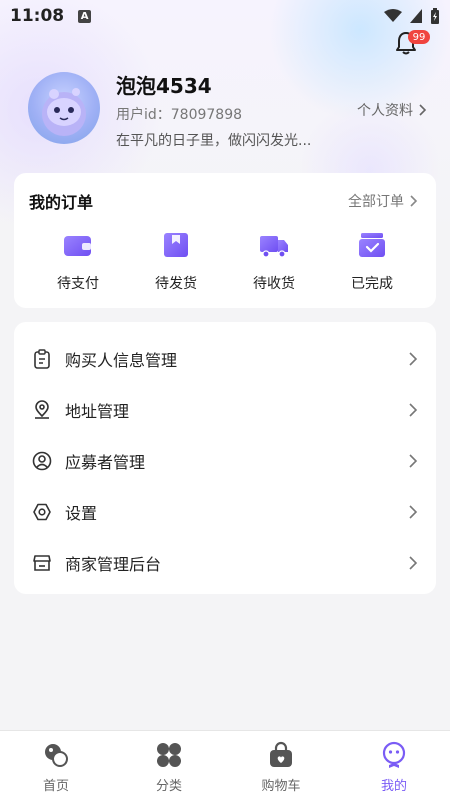  I want to click on order-pending-receipt: 待收货, so click(274, 262).